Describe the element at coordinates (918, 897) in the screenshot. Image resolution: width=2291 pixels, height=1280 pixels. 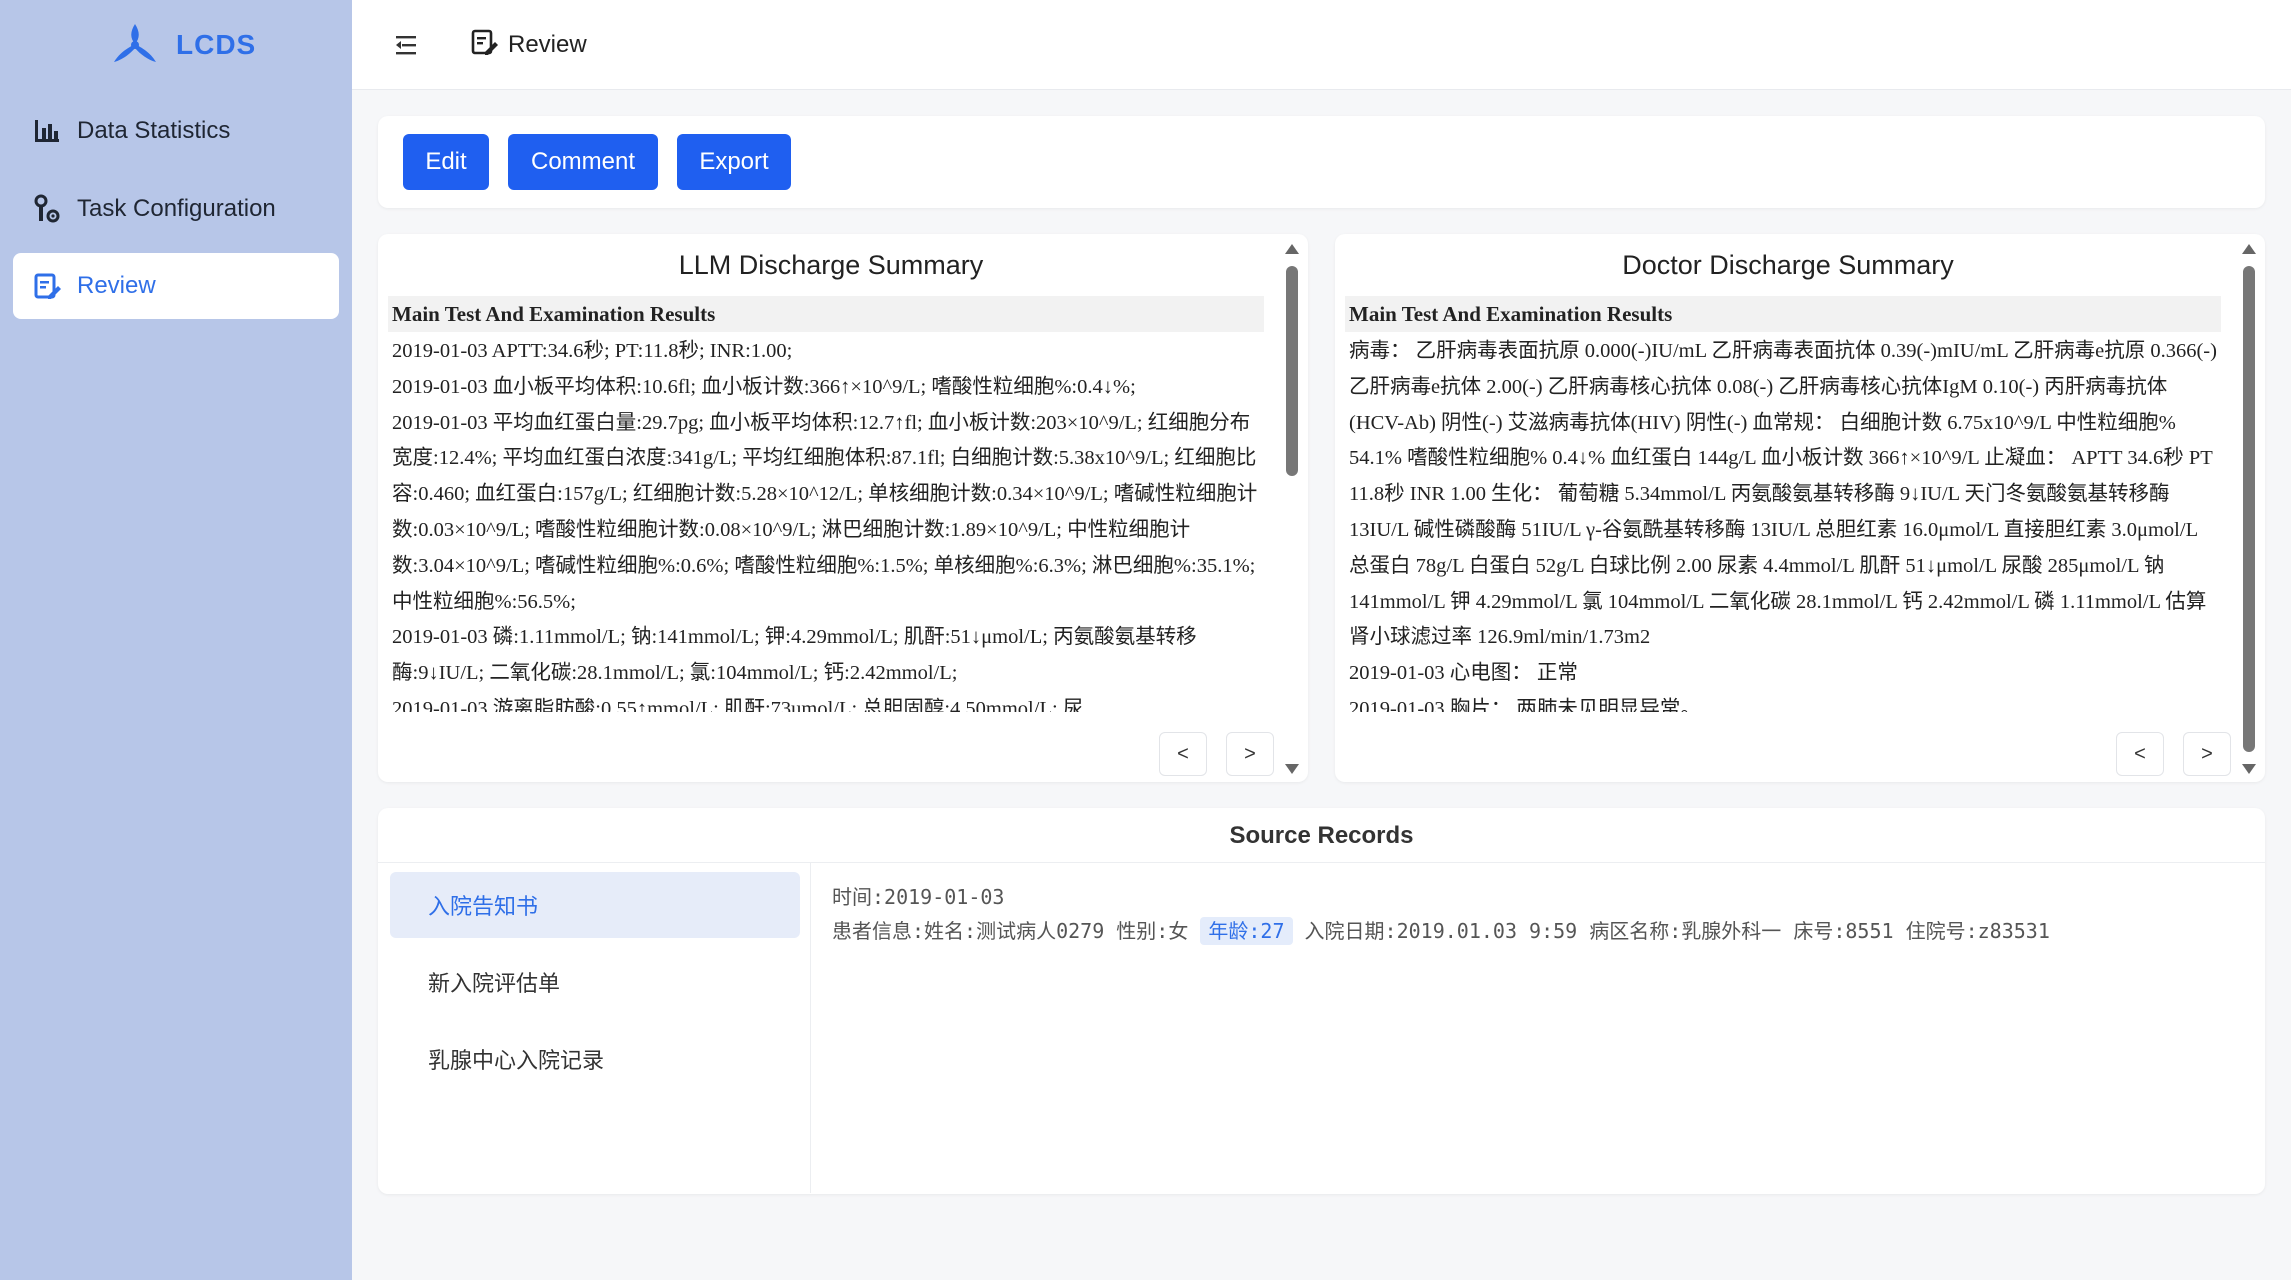
I see `record-time: 时间:2019-01-03` at that location.